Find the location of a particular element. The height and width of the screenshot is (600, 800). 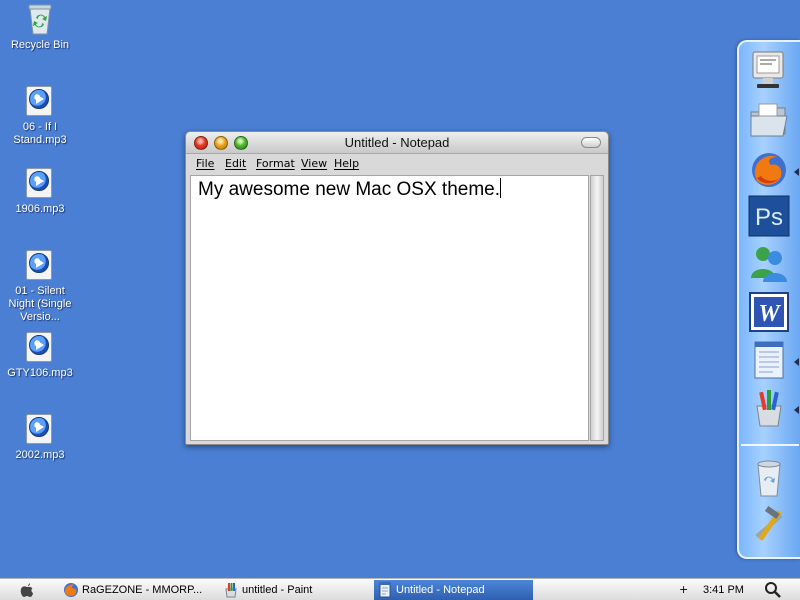

word-icon: W is located at coordinates (769, 312).